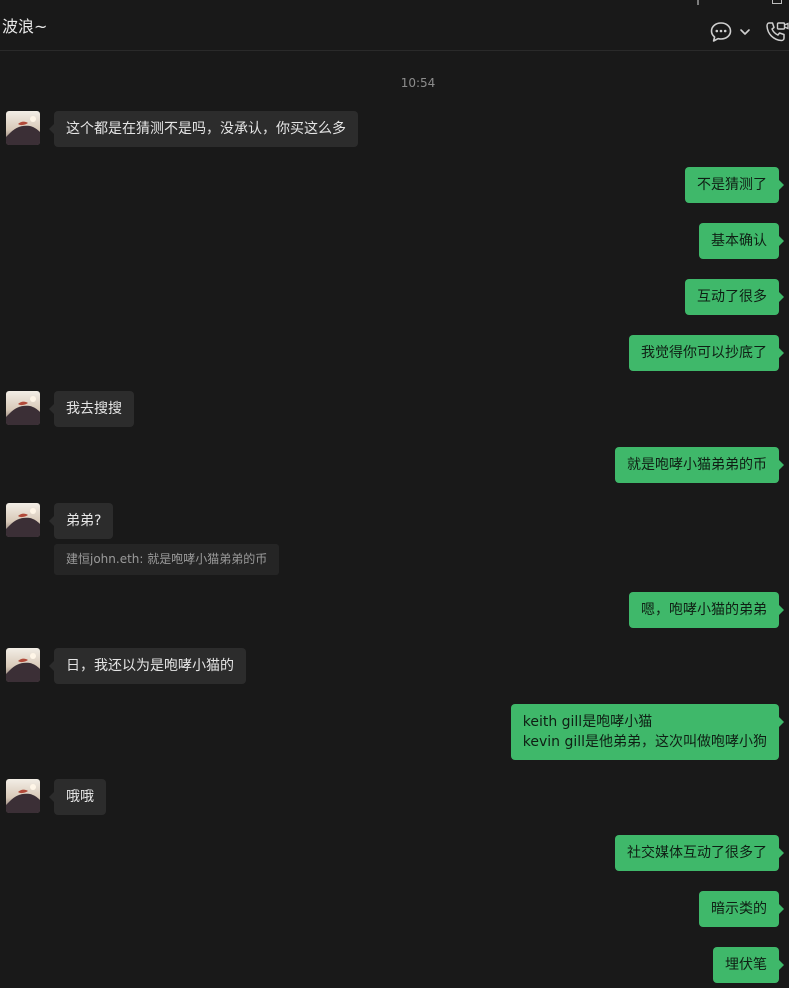 The image size is (789, 988). What do you see at coordinates (745, 32) in the screenshot?
I see `chevron-down-icon` at bounding box center [745, 32].